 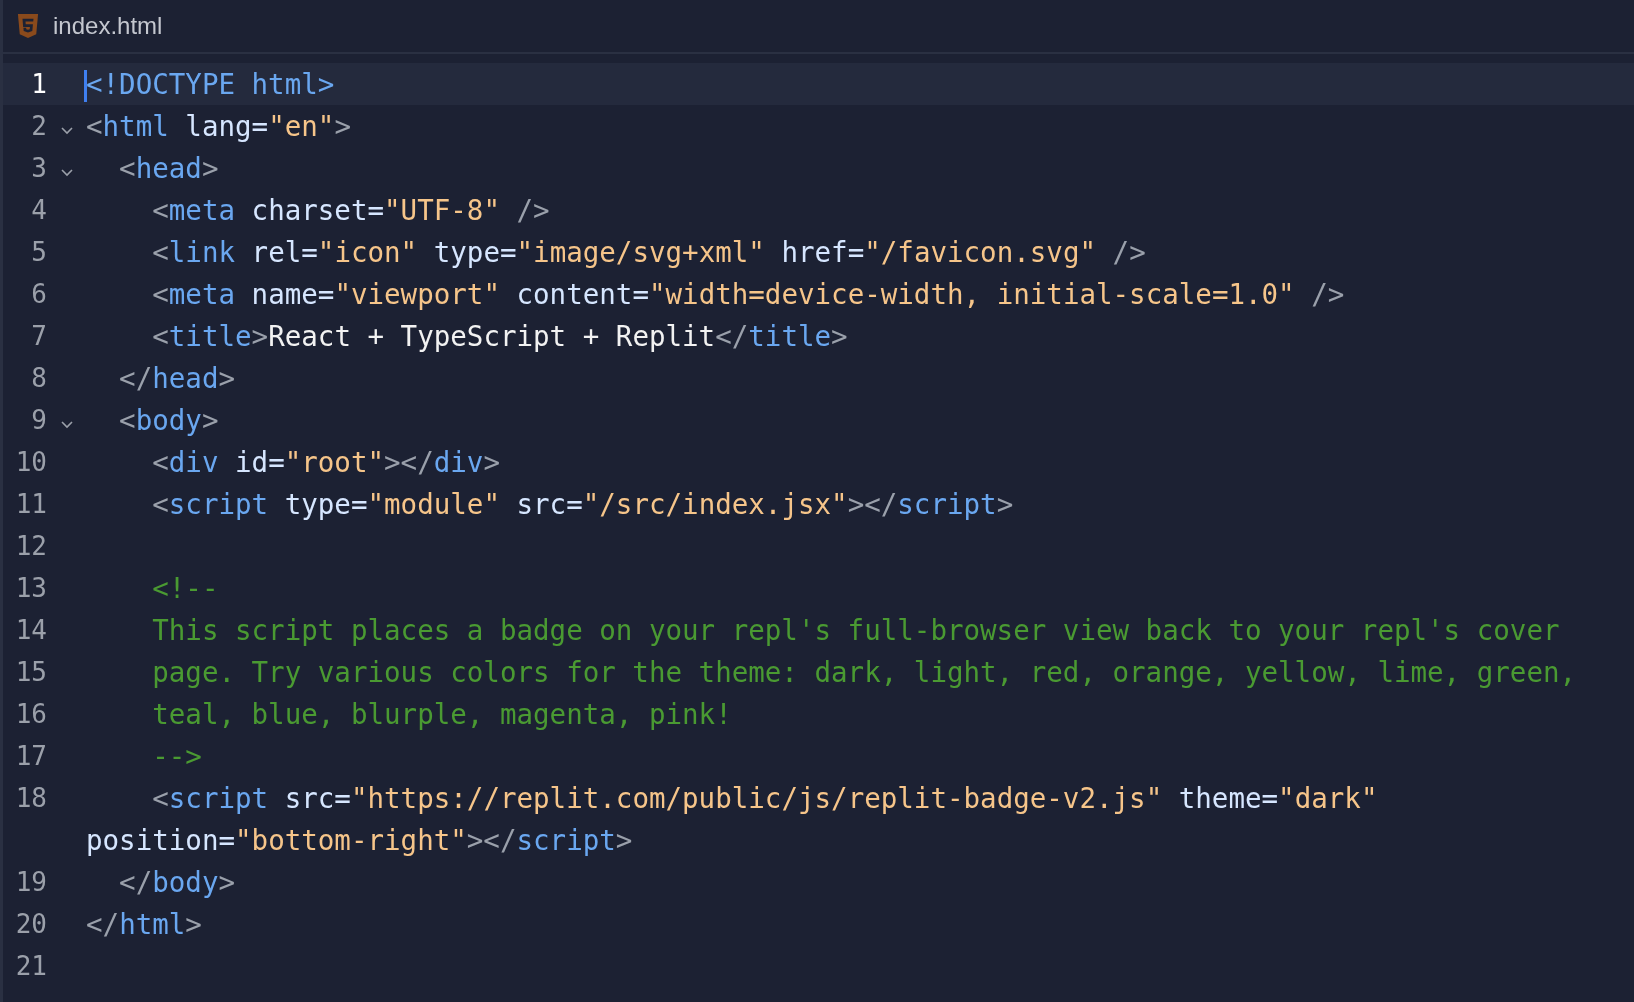 I want to click on code-comment: -->, so click(x=176, y=756).